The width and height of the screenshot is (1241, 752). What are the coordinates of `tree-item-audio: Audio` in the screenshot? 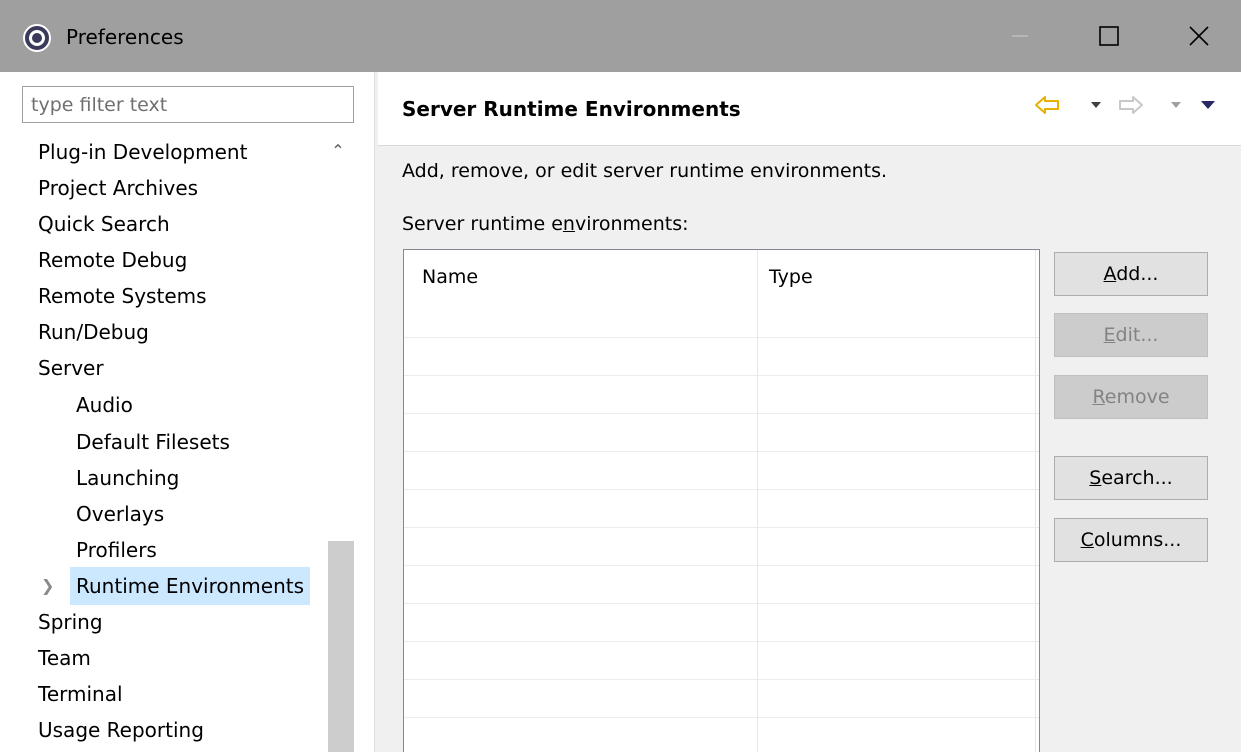 It's located at (161, 405).